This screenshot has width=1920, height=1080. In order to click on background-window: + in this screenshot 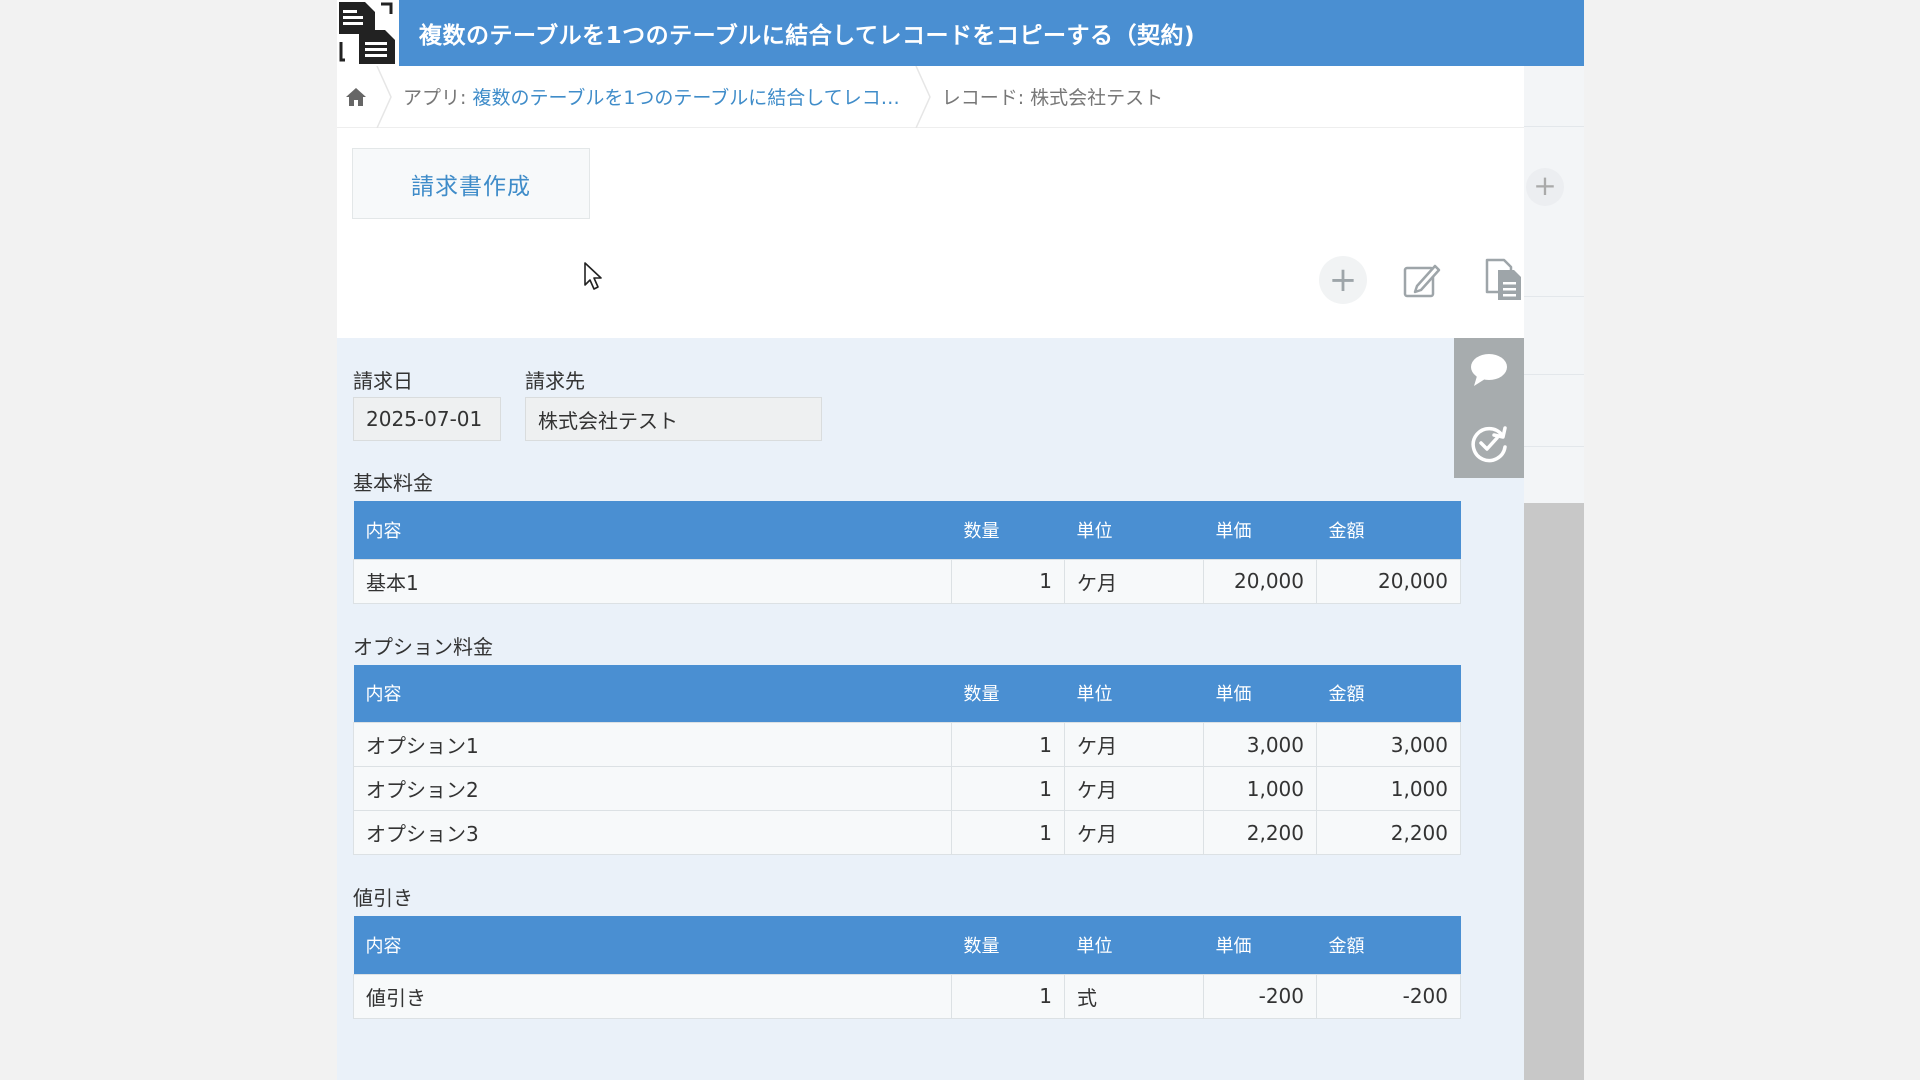, I will do `click(1554, 540)`.